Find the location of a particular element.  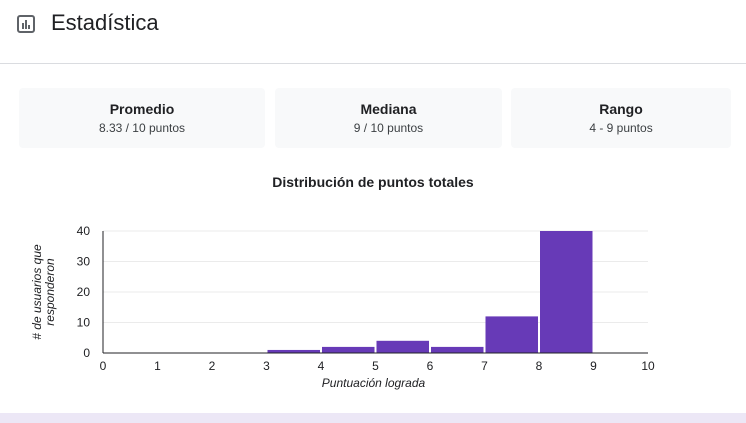

stat-label: Mediana is located at coordinates (388, 109).